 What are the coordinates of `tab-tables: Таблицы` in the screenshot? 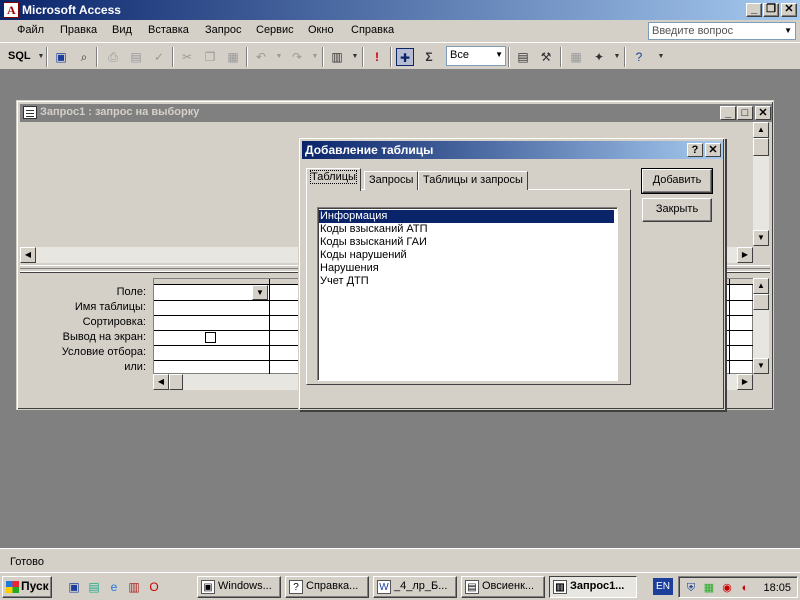 It's located at (333, 179).